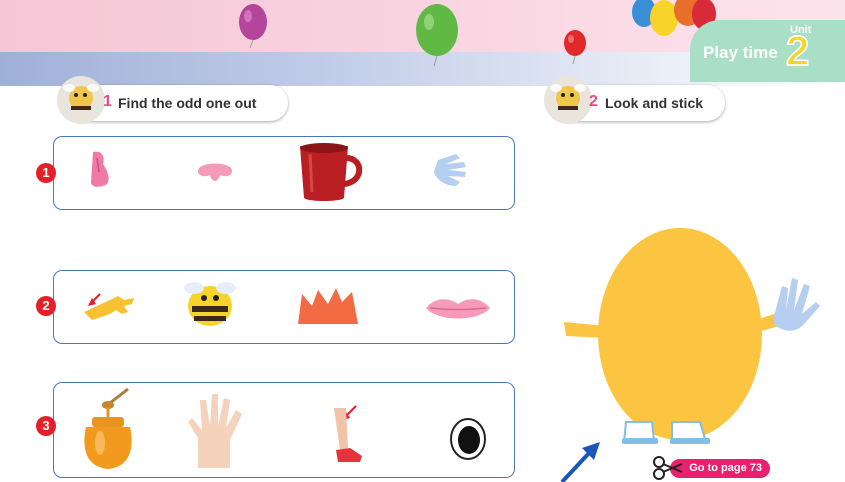  What do you see at coordinates (46, 173) in the screenshot?
I see `row-number-1: 1` at bounding box center [46, 173].